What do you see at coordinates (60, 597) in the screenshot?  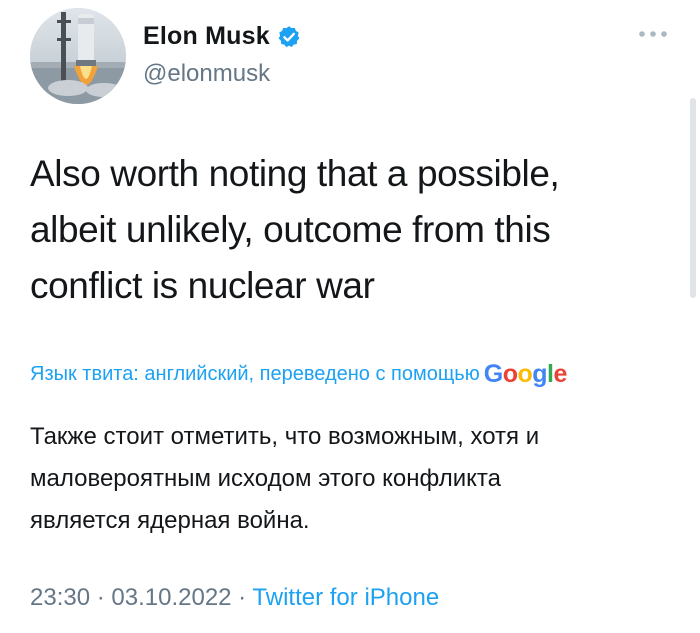 I see `tweet-time: 23:30` at bounding box center [60, 597].